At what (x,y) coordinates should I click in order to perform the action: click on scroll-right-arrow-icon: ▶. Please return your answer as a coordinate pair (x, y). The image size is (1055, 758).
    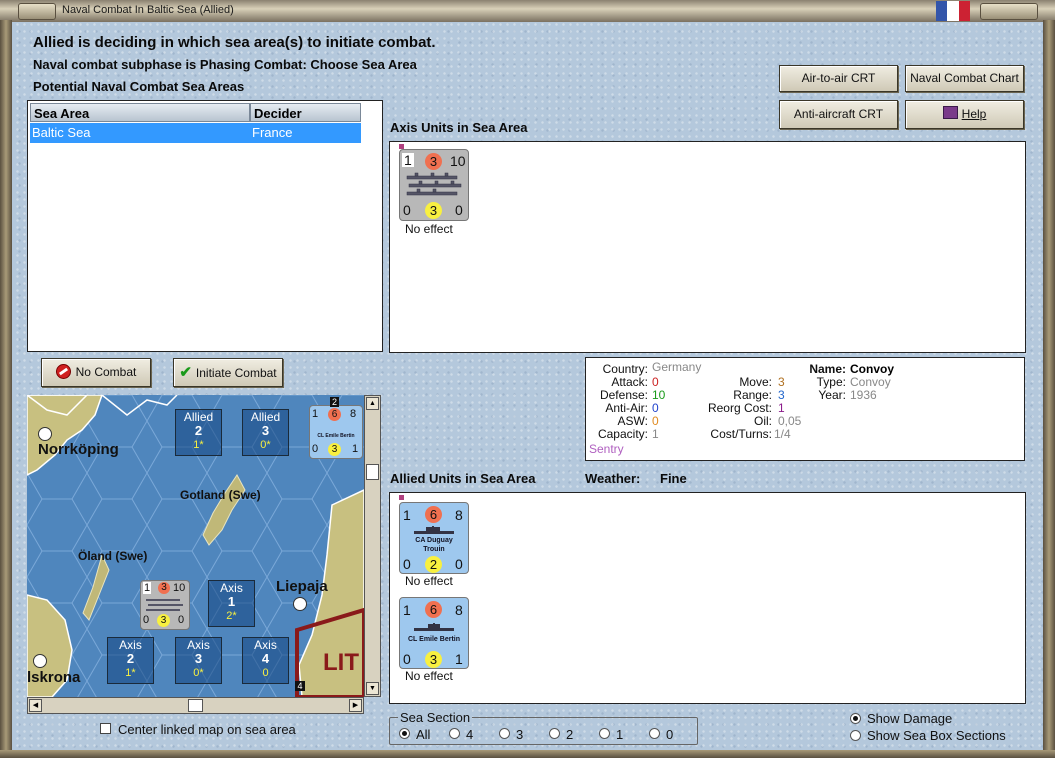
    Looking at the image, I should click on (355, 705).